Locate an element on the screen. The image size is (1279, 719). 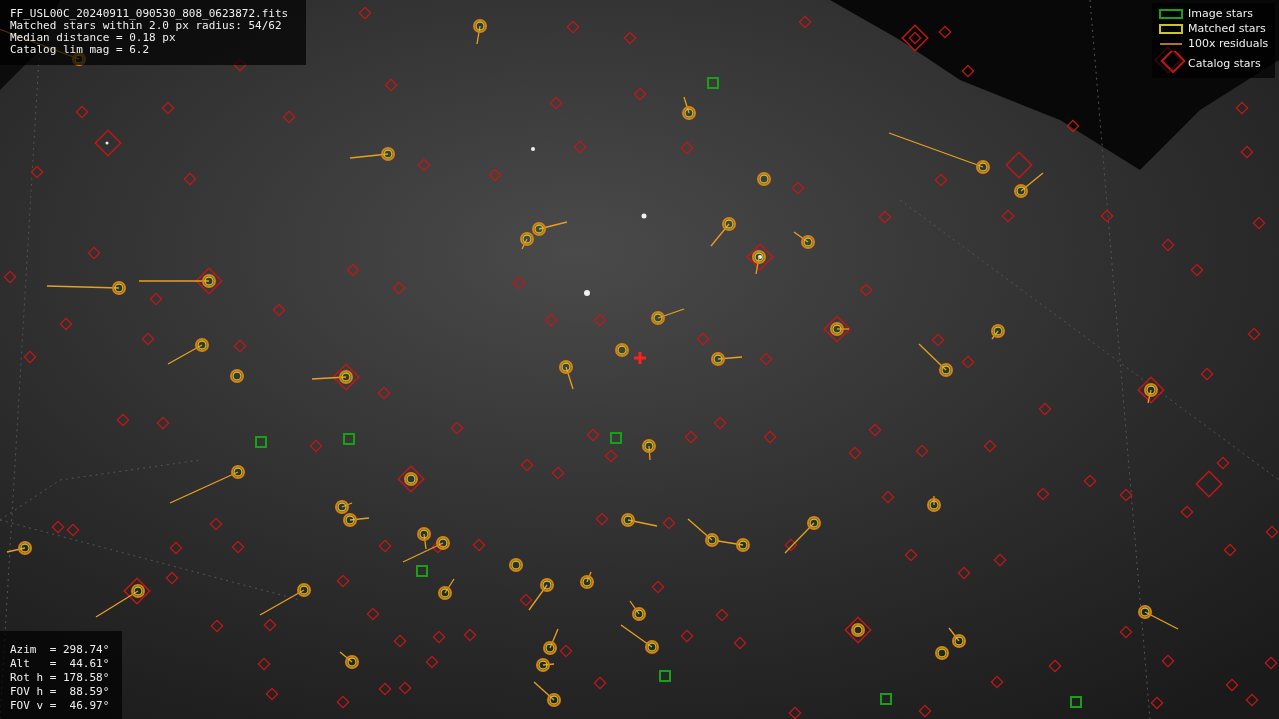
info-text: FOV v = 46.97° is located at coordinates (60, 706).